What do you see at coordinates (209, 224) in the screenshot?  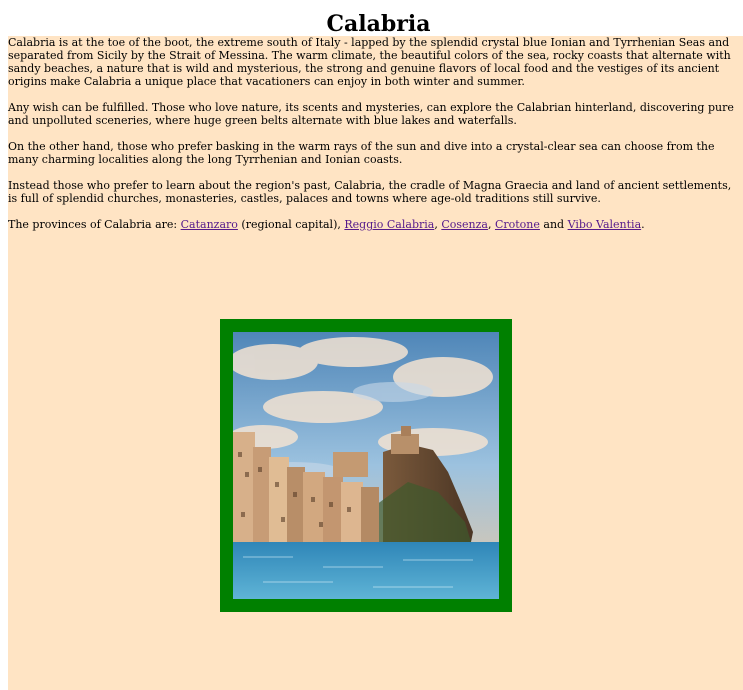 I see `link-catanzaro: Catanzaro` at bounding box center [209, 224].